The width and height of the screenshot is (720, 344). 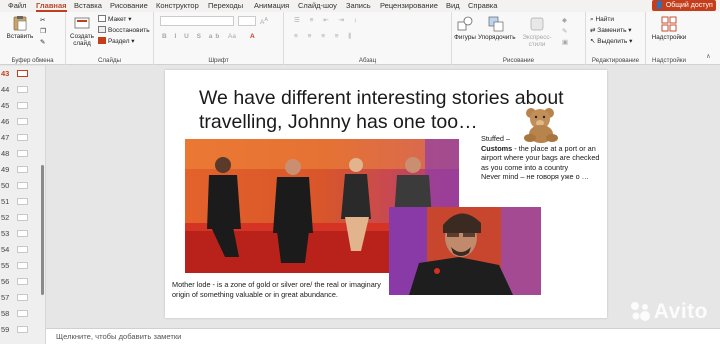 I want to click on tab-draw: Рисование, so click(x=129, y=6).